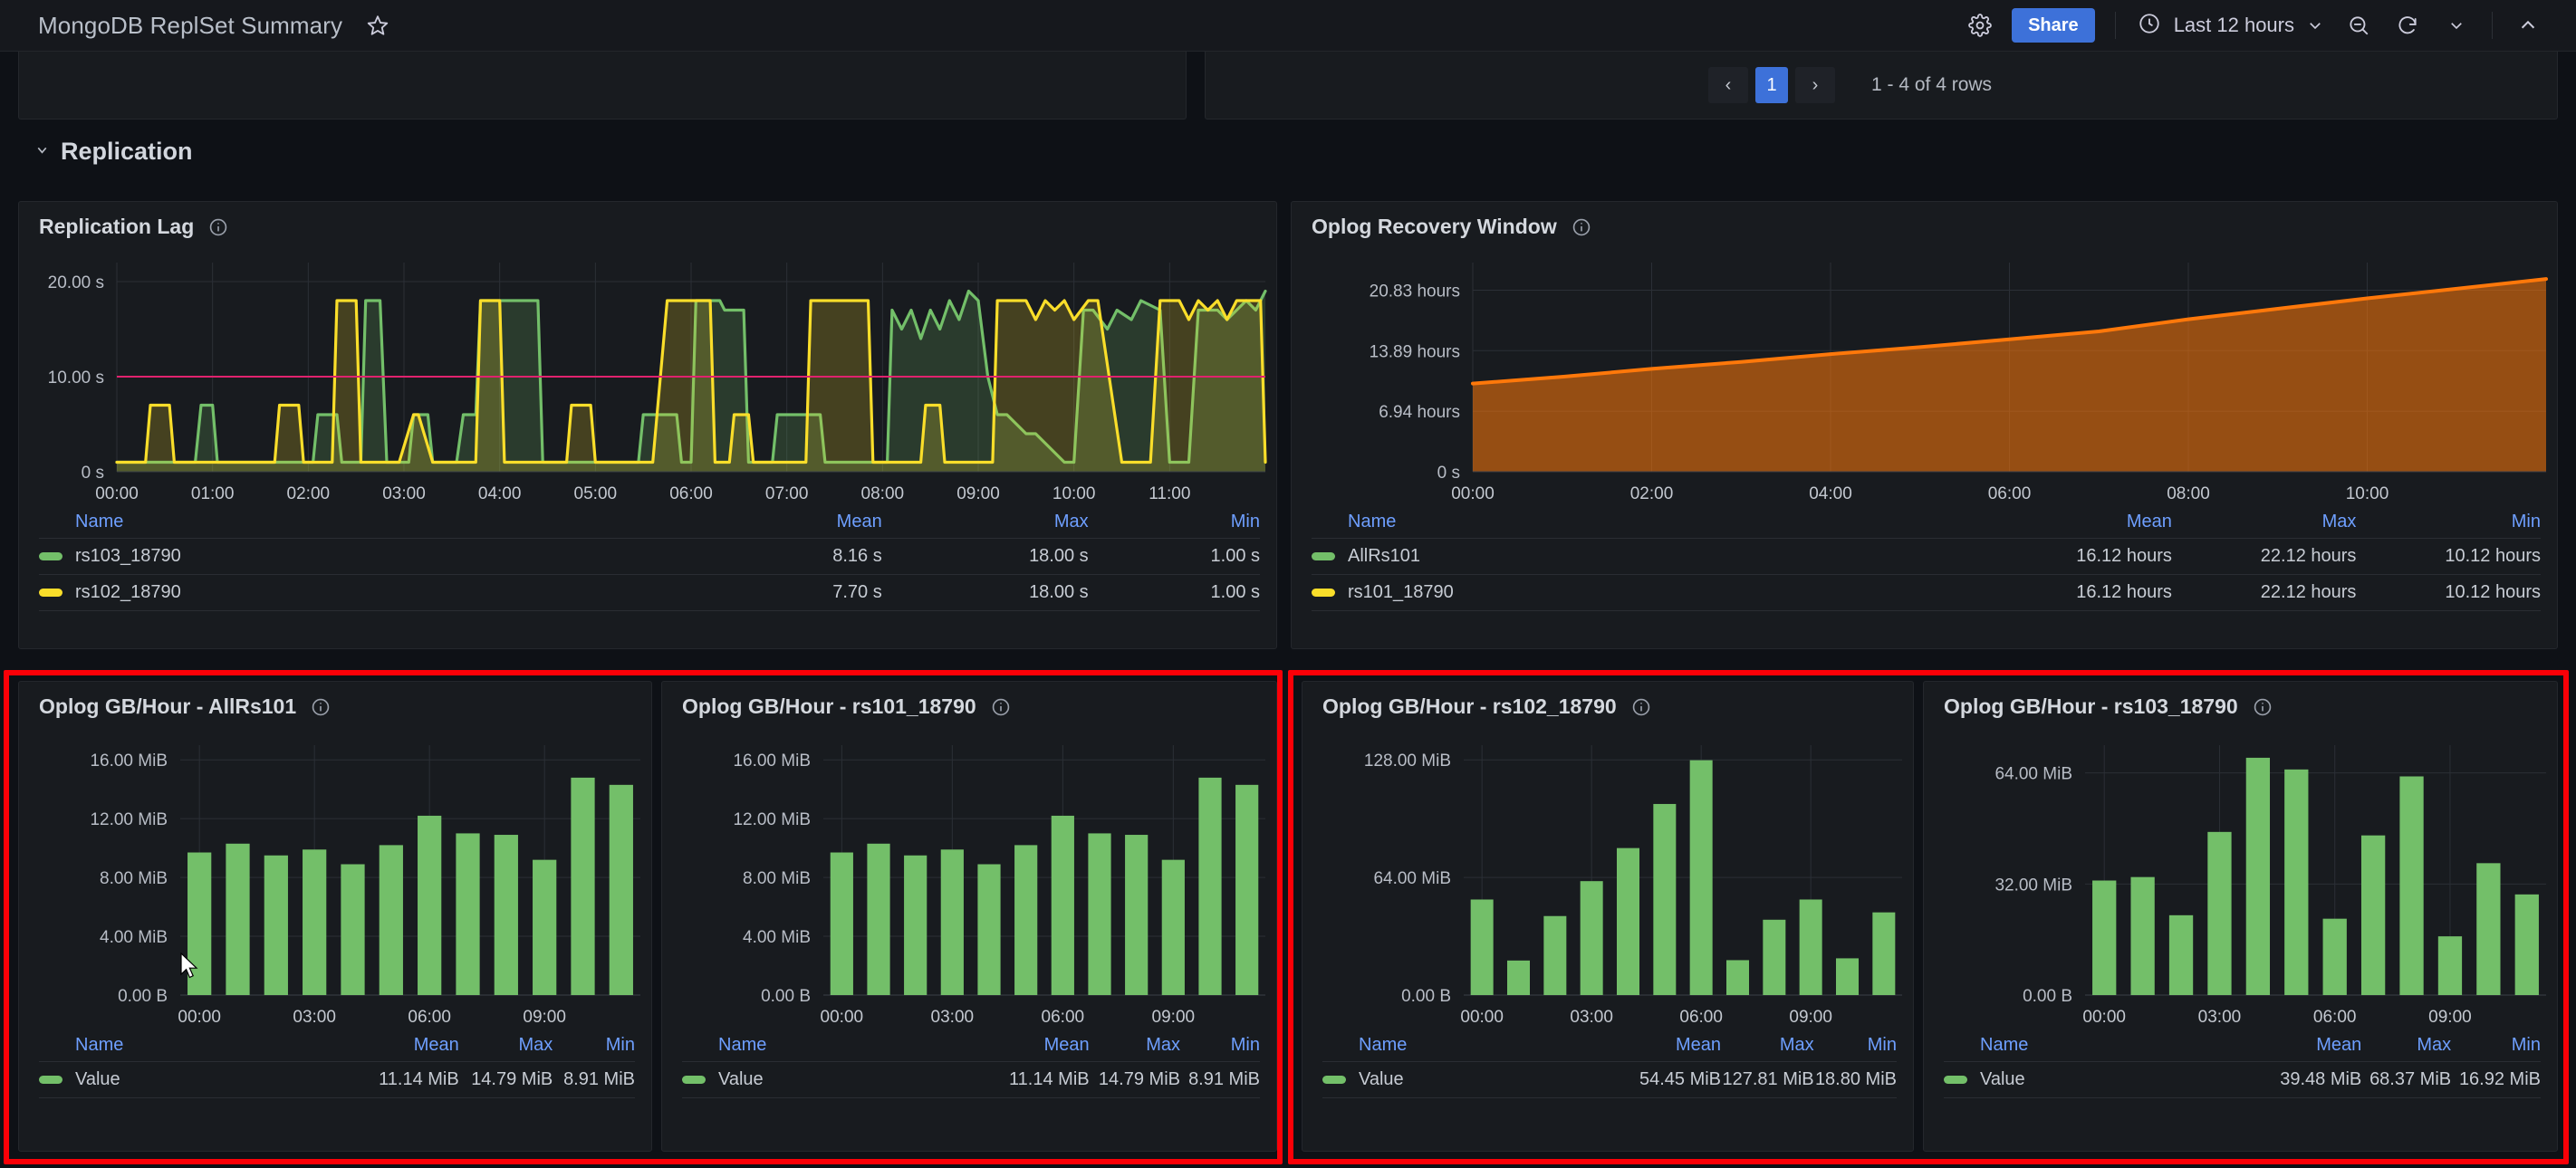 The image size is (2576, 1168). Describe the element at coordinates (2358, 25) in the screenshot. I see `zoom-out-icon` at that location.